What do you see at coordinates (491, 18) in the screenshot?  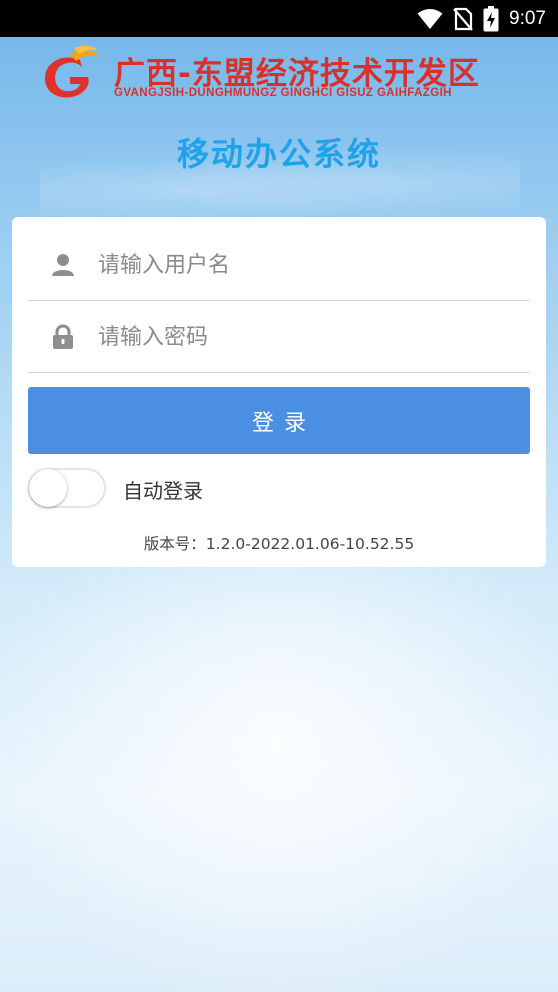 I see `battery-charging-icon` at bounding box center [491, 18].